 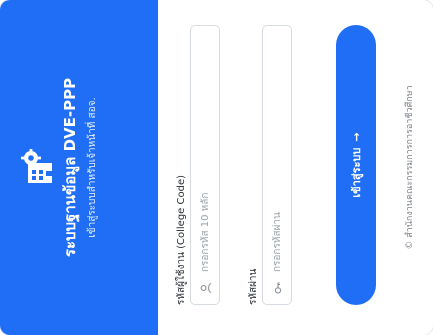 I want to click on college-code-label: รหัสผู้ใช้งาน (College Code), so click(x=181, y=240).